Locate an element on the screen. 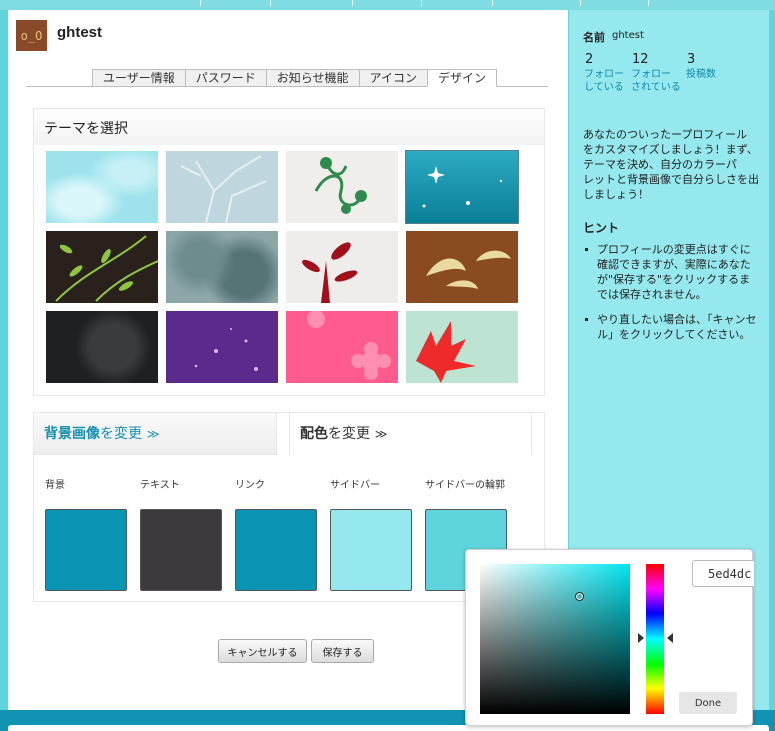  stat-followers-count: 12 is located at coordinates (640, 59).